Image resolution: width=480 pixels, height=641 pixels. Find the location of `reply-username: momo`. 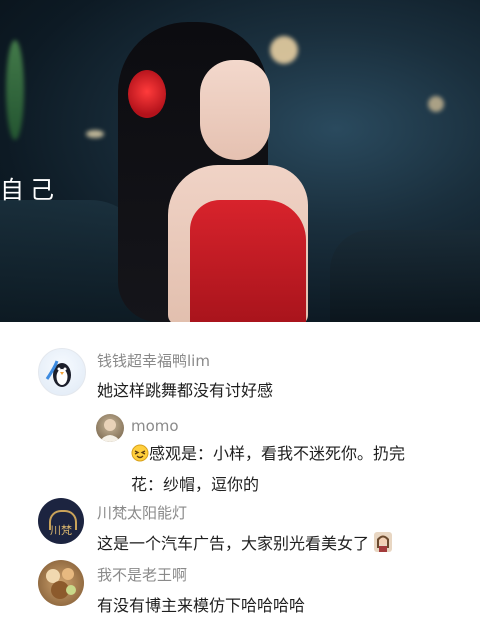

reply-username: momo is located at coordinates (155, 426).